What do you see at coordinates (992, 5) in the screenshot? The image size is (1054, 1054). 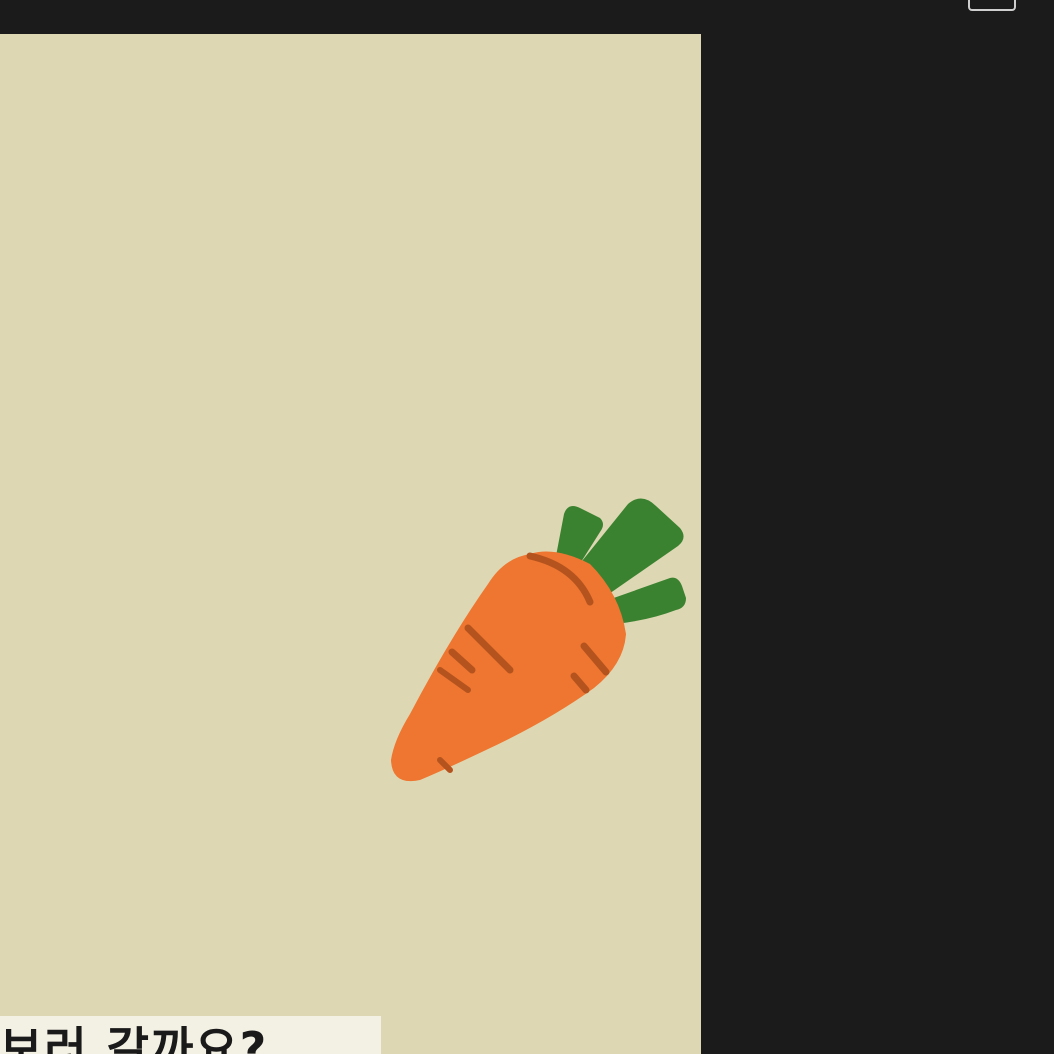 I see `window-frame-icon` at bounding box center [992, 5].